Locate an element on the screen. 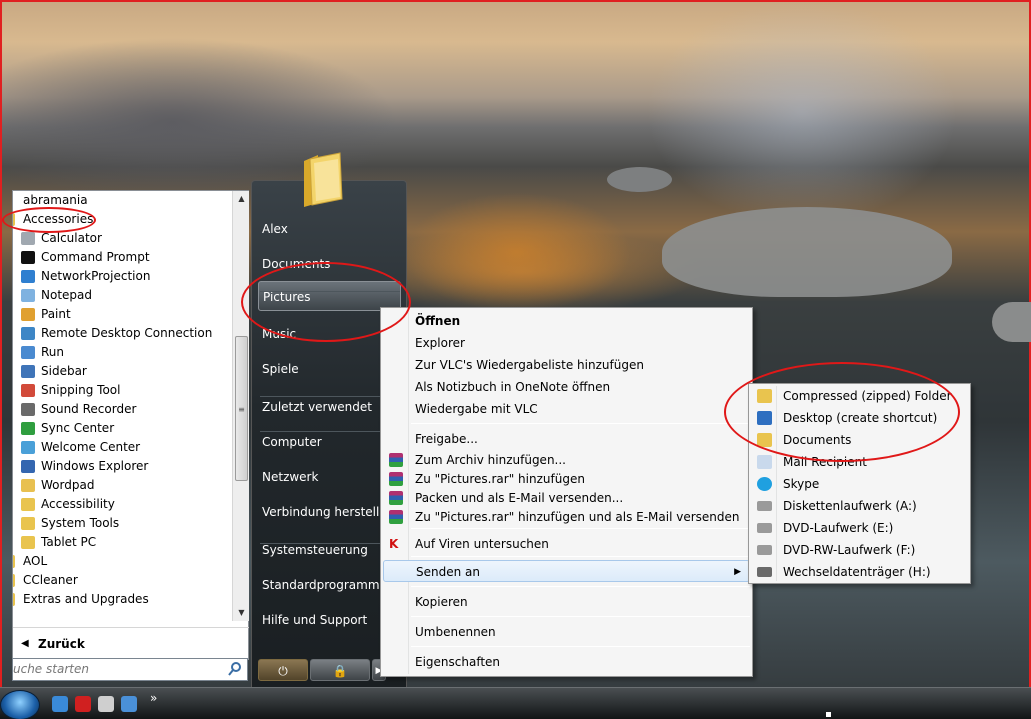 This screenshot has height=719, width=1031. wordpad-icon is located at coordinates (28, 485).